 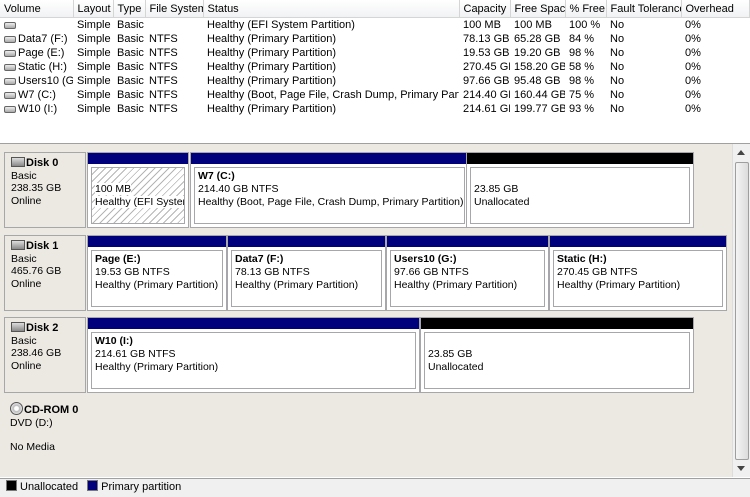 I want to click on cell-capacity: 78.13 GB, so click(x=486, y=39).